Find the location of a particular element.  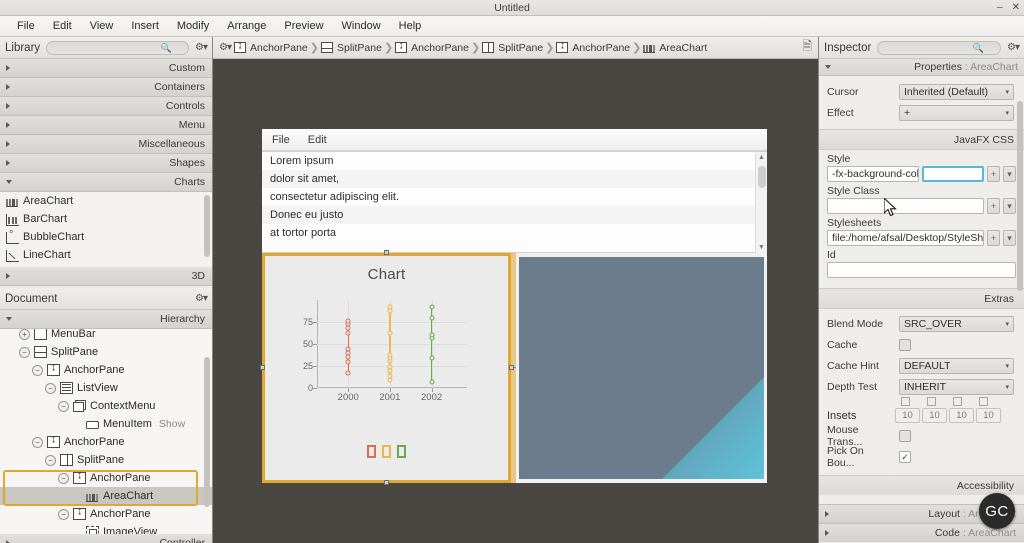

library-item-areachart: AreaChart is located at coordinates (106, 201).